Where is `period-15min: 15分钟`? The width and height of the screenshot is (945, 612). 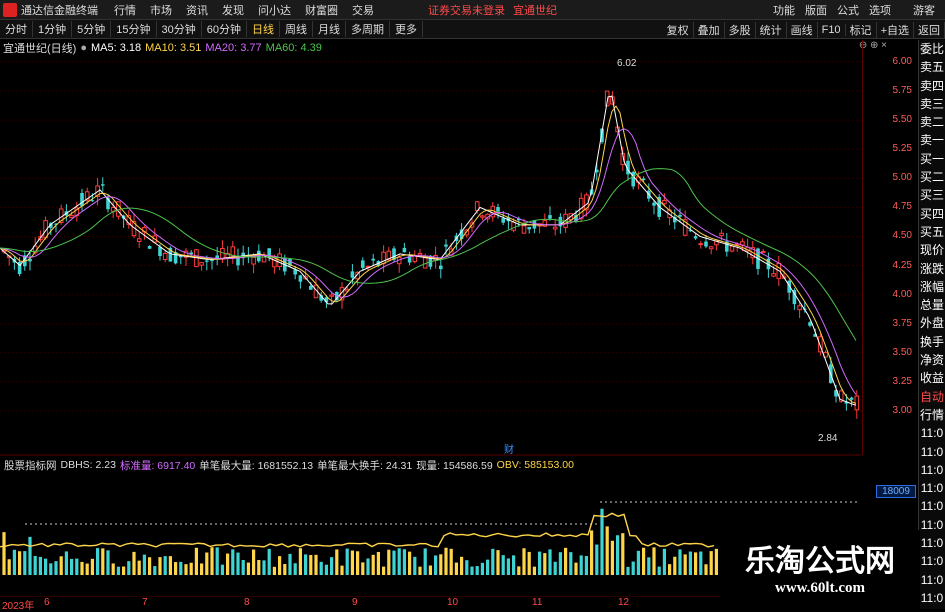 period-15min: 15分钟 is located at coordinates (134, 29).